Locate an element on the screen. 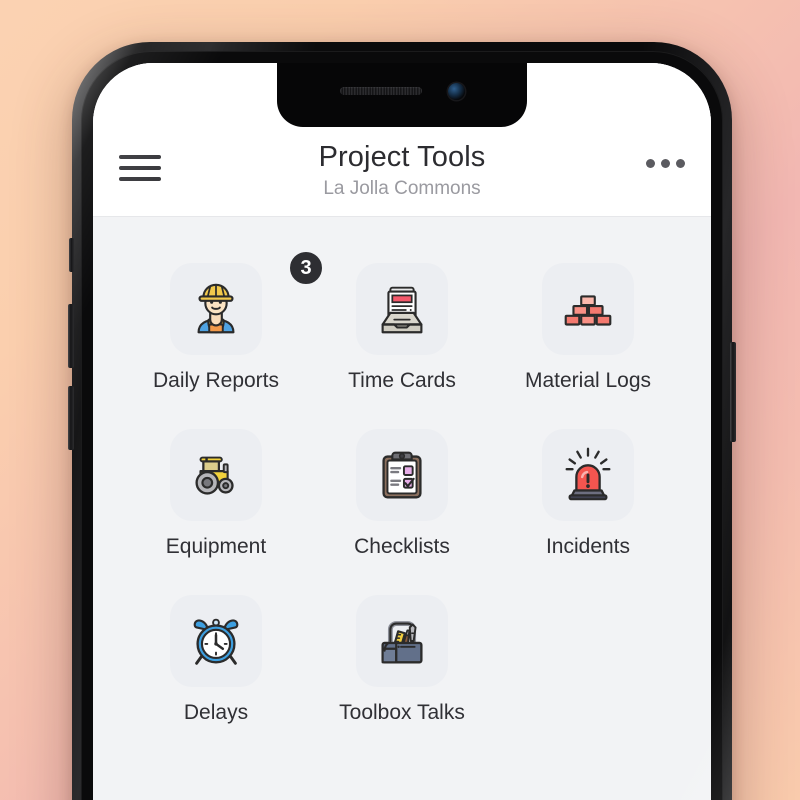 The height and width of the screenshot is (800, 800). construction-worker-icon is located at coordinates (216, 308).